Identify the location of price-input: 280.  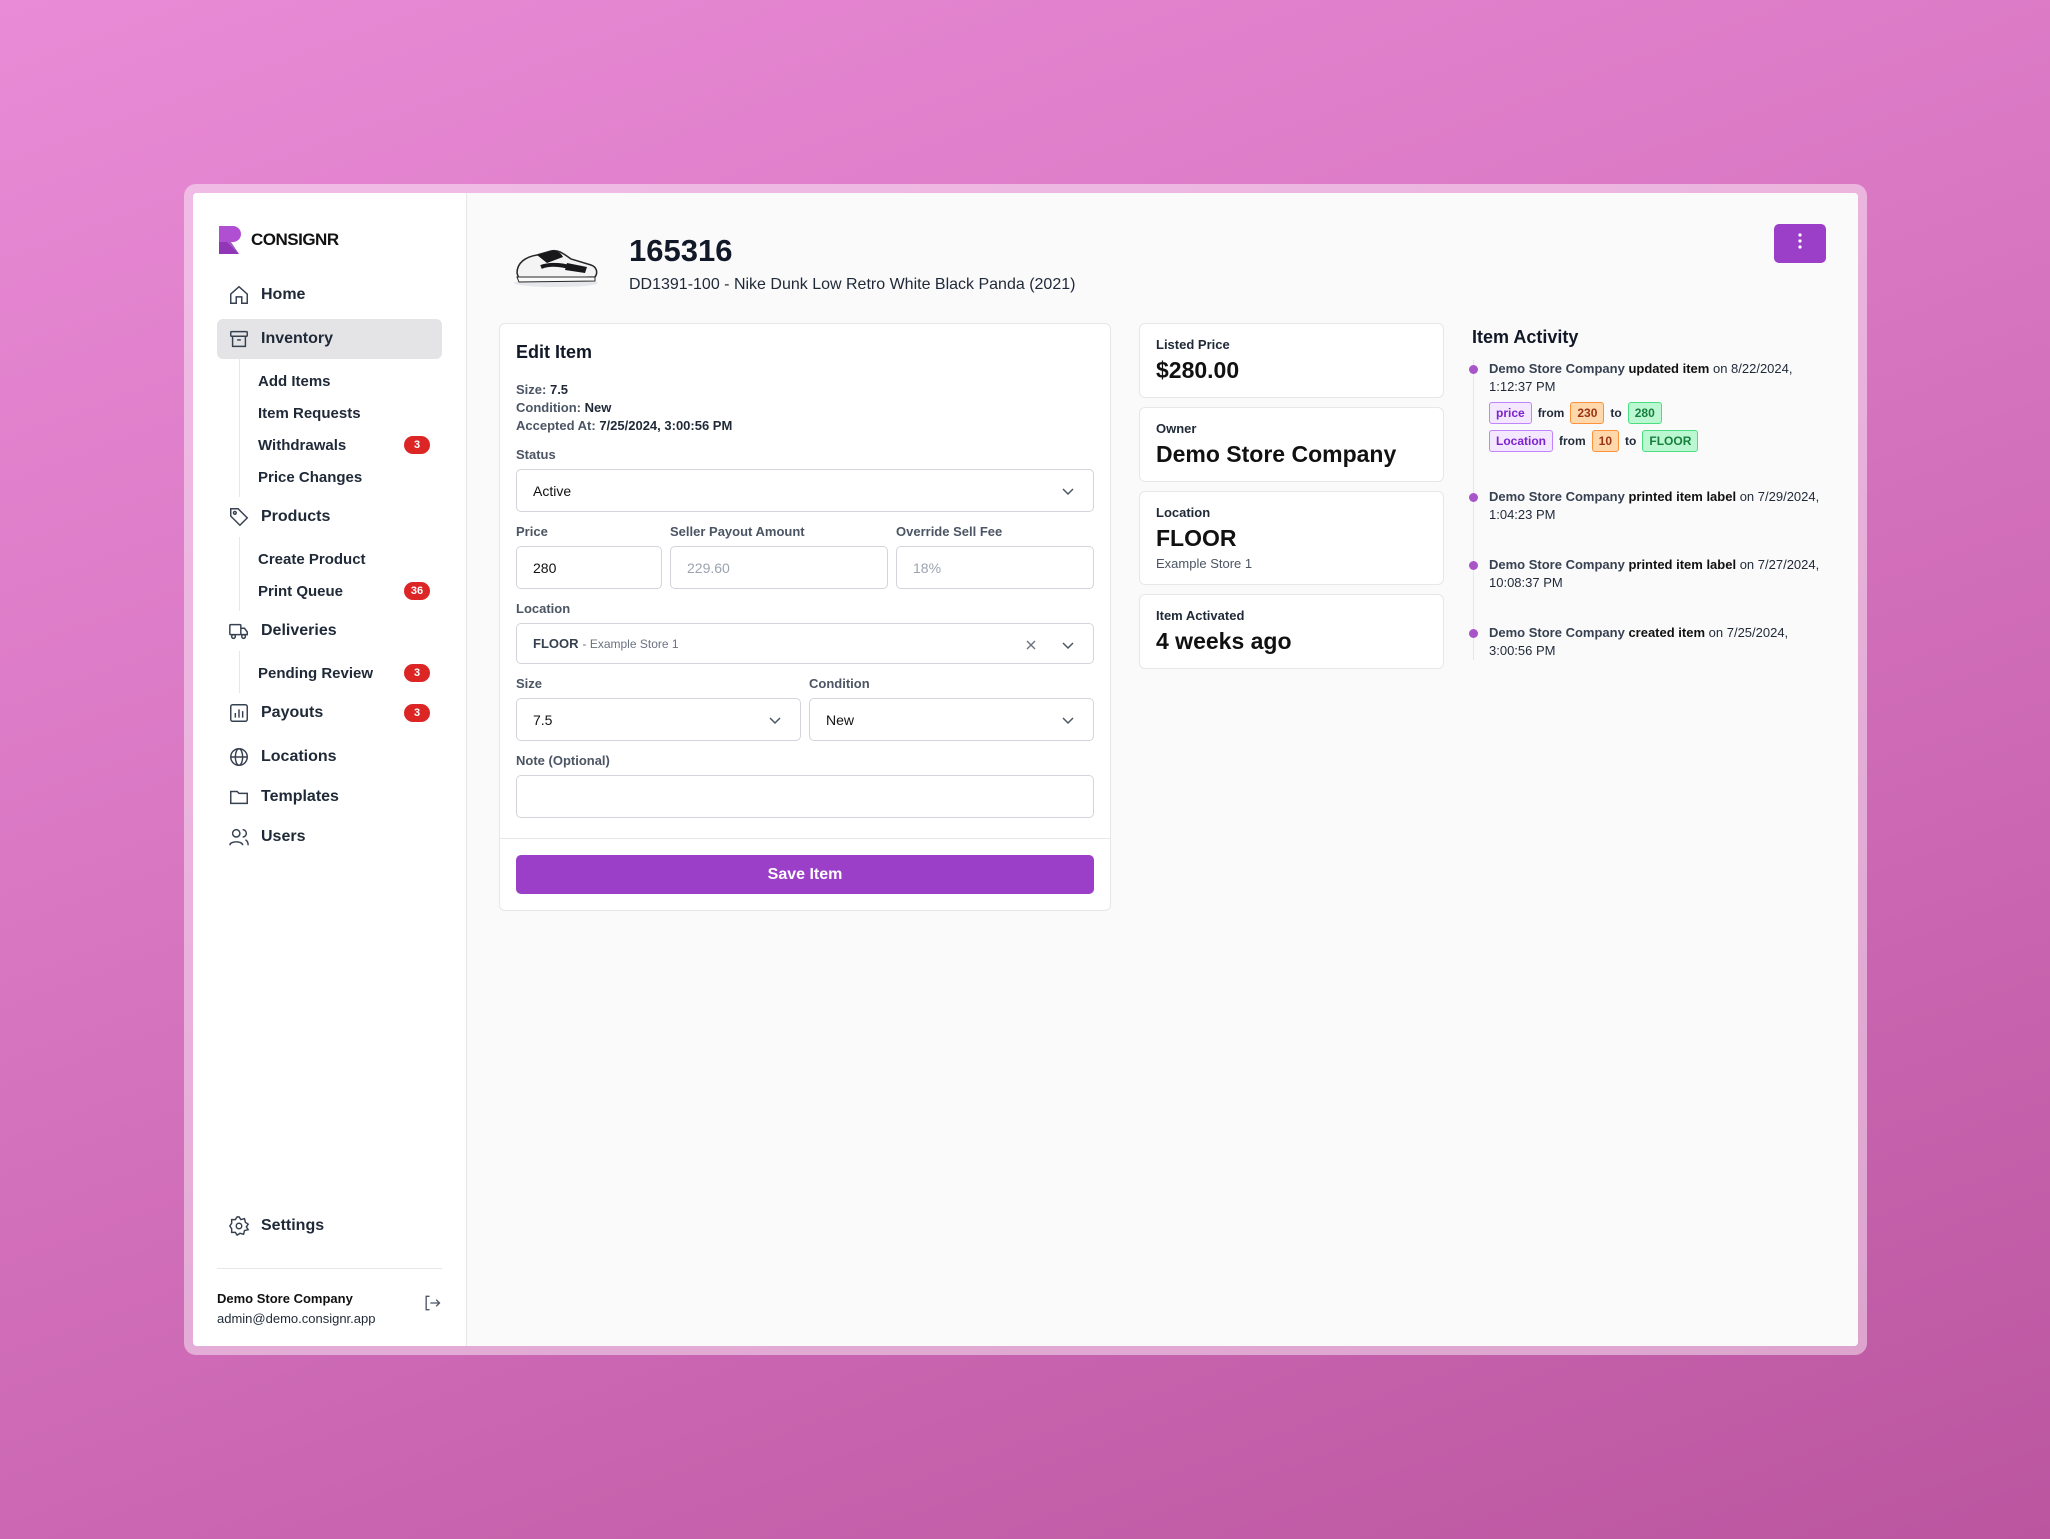
(589, 567).